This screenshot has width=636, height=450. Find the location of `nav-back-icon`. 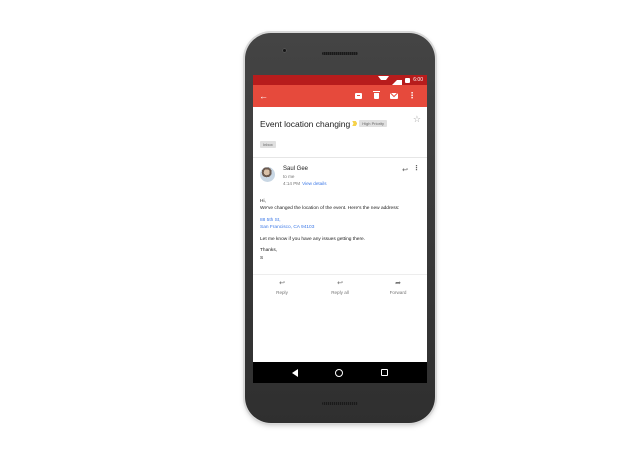

nav-back-icon is located at coordinates (294, 372).